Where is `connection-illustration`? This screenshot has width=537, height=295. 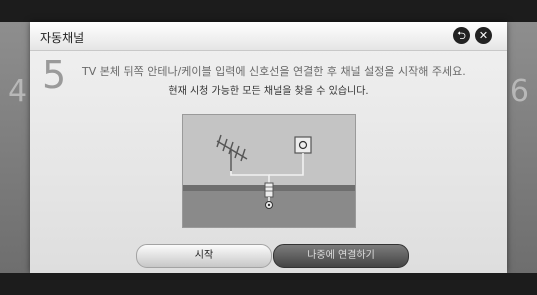 connection-illustration is located at coordinates (269, 171).